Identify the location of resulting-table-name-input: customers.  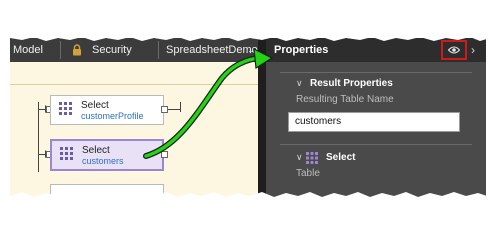
(374, 122).